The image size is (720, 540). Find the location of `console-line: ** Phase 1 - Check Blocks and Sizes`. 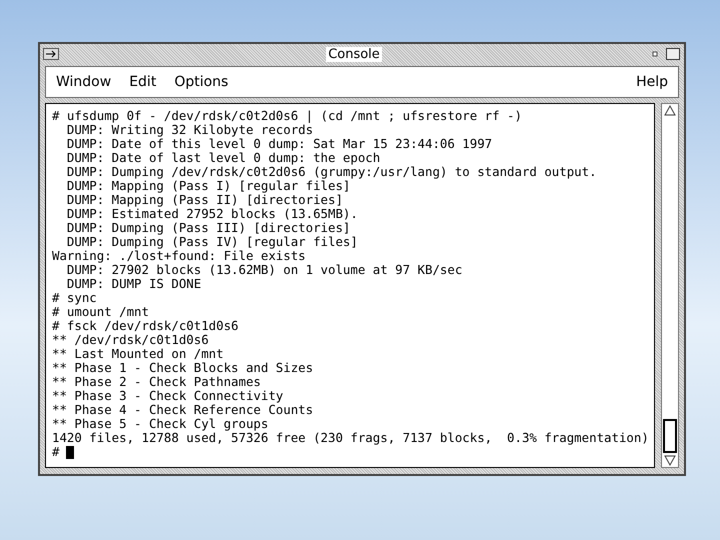

console-line: ** Phase 1 - Check Blocks and Sizes is located at coordinates (183, 368).